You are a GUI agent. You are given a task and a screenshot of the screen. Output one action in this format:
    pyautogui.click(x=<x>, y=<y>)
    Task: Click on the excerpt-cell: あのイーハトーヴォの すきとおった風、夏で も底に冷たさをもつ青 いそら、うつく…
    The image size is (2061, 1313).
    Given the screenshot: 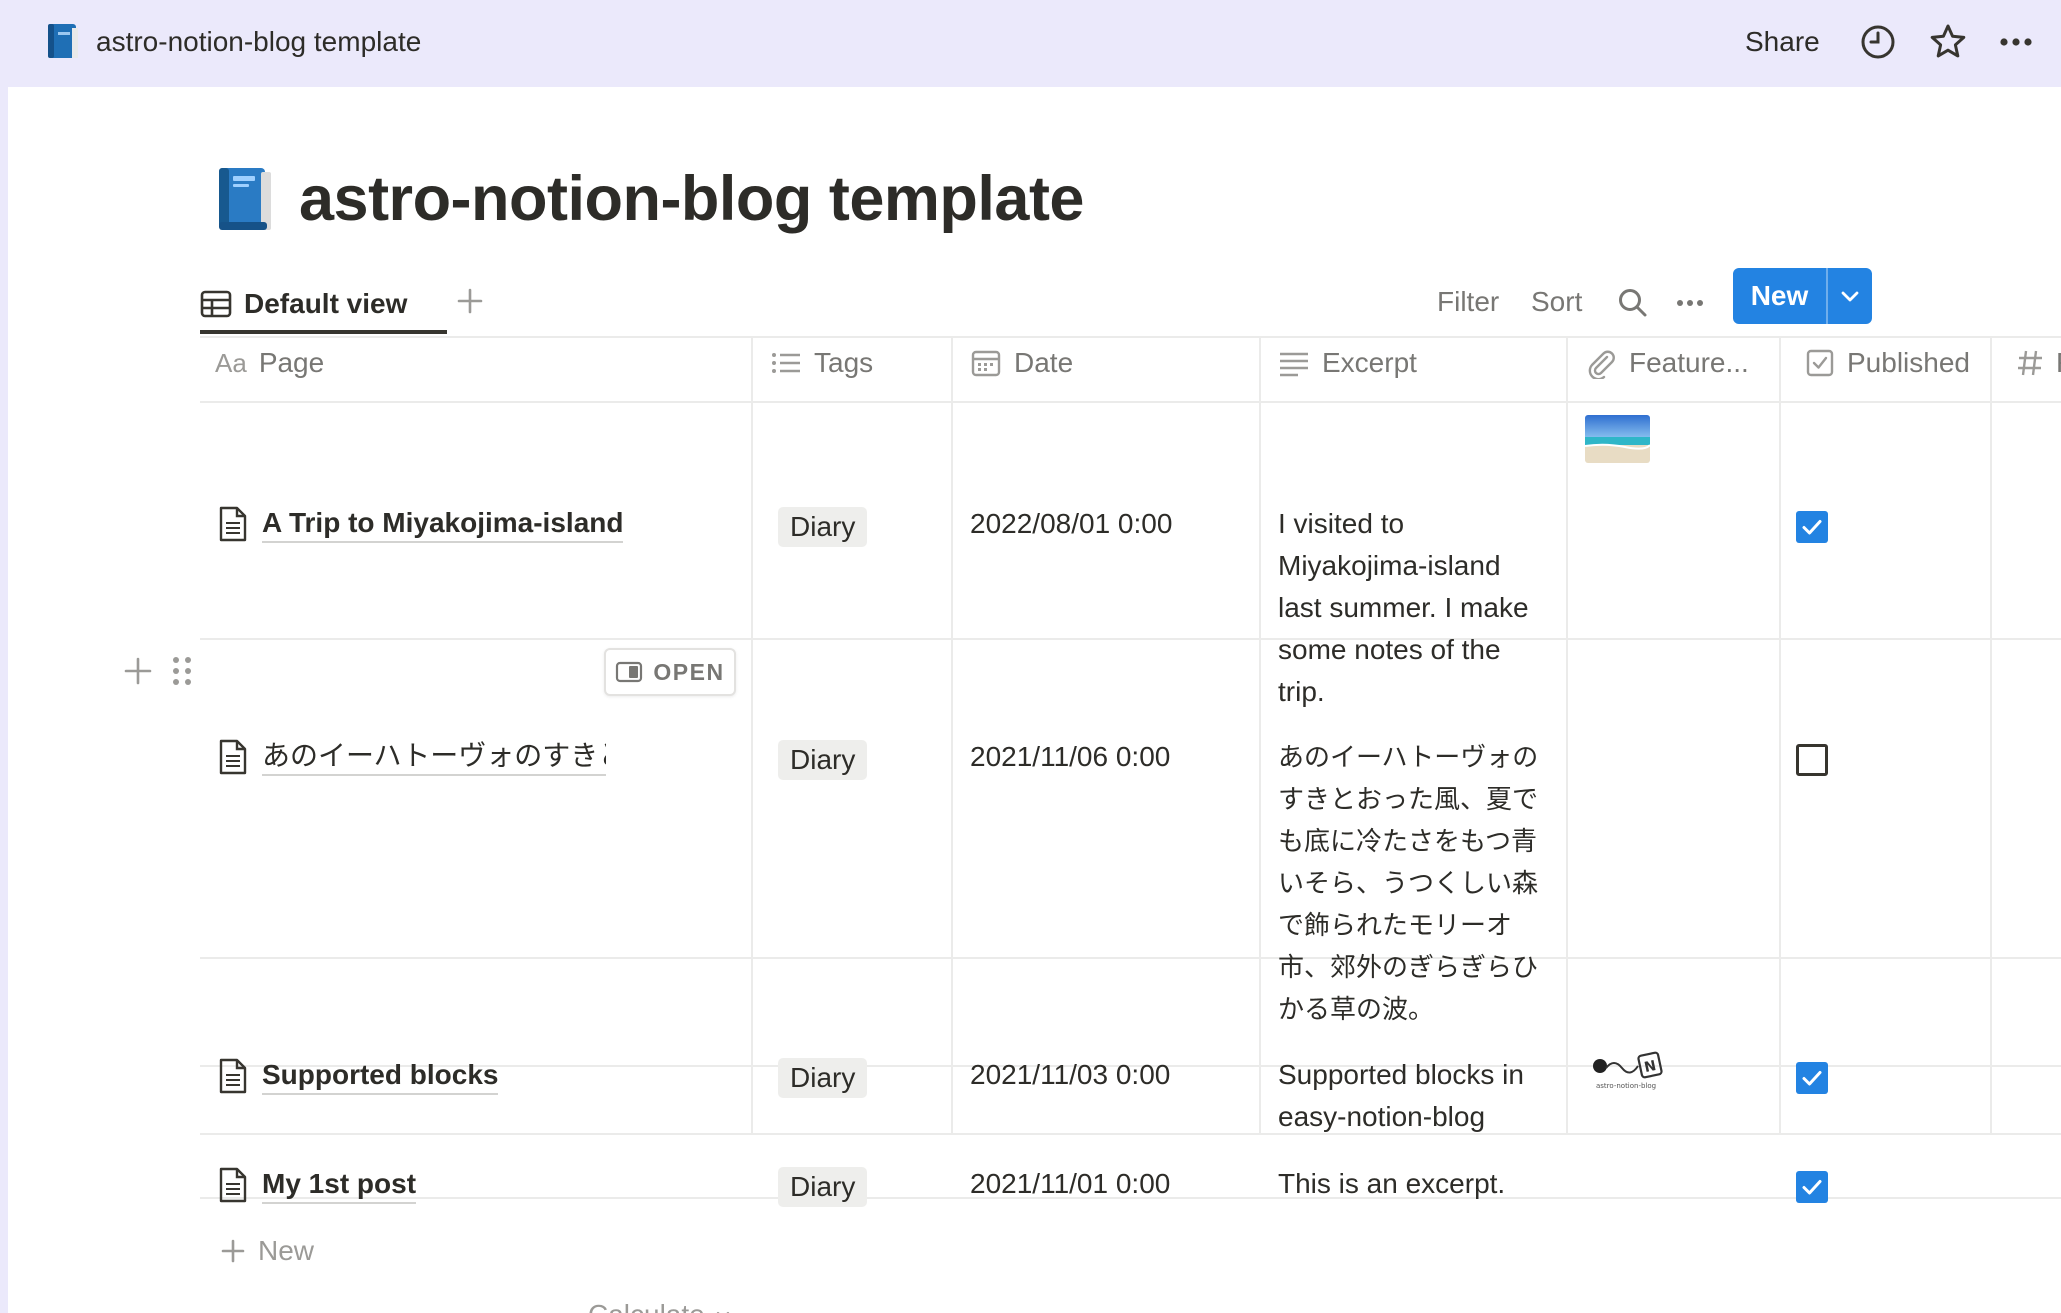 What is the action you would take?
    pyautogui.click(x=1423, y=883)
    